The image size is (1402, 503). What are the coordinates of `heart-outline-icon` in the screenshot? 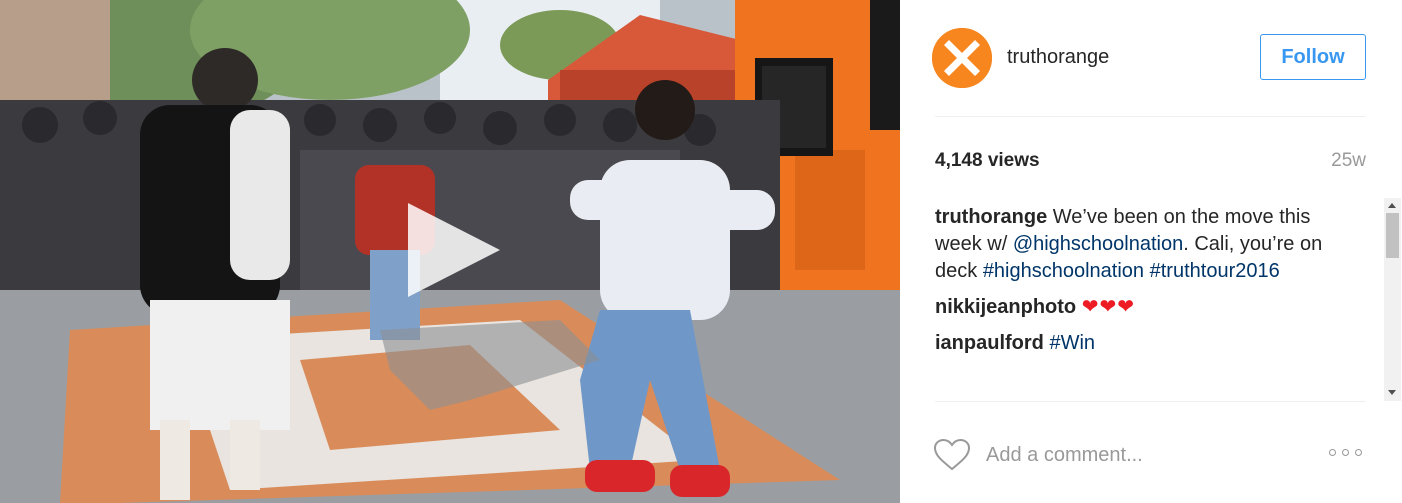 It's located at (952, 455).